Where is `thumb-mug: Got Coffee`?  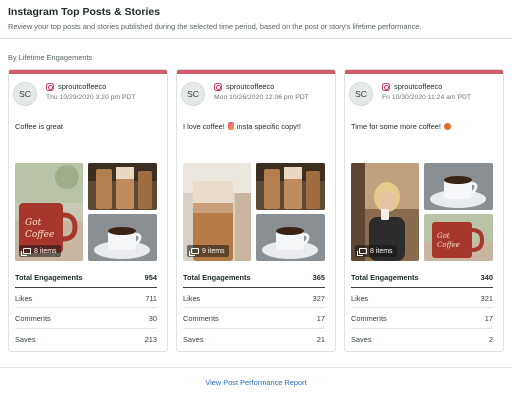 thumb-mug: Got Coffee is located at coordinates (458, 237).